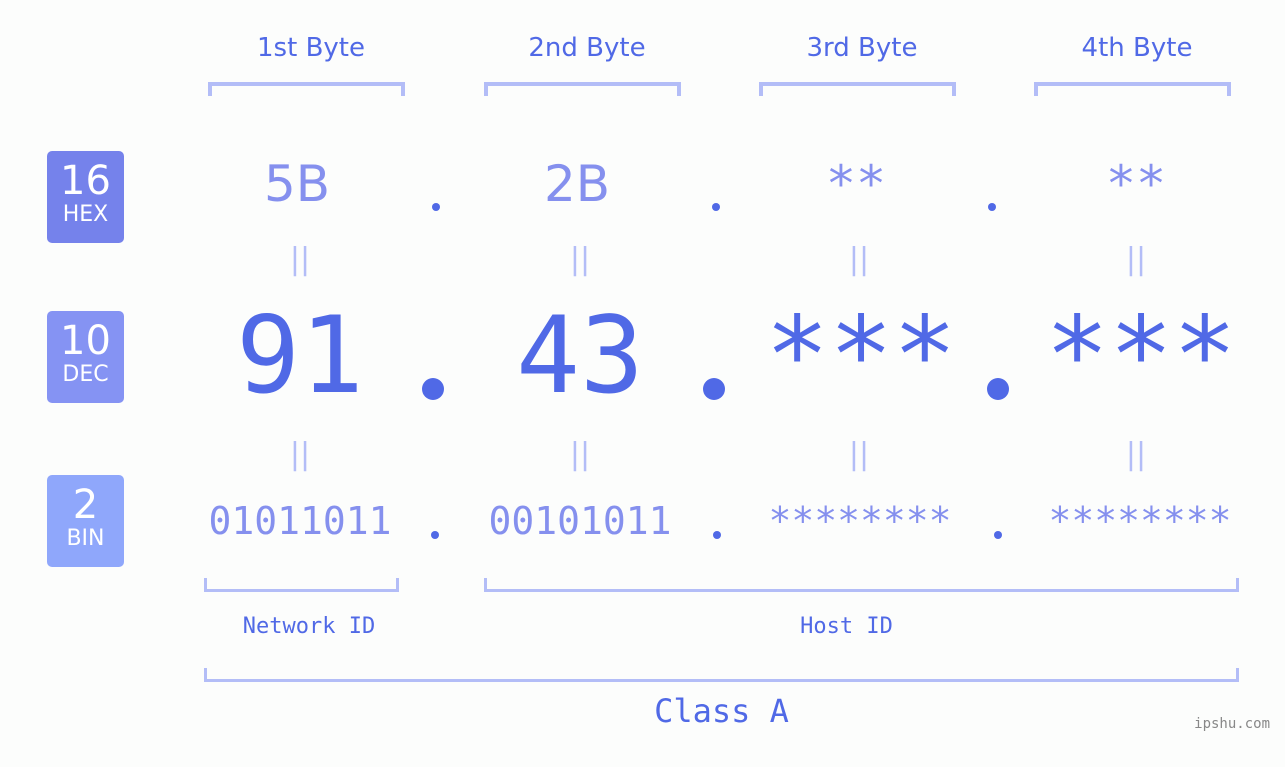 The width and height of the screenshot is (1285, 767). Describe the element at coordinates (311, 48) in the screenshot. I see `byte-title-1: 1st Byte` at that location.